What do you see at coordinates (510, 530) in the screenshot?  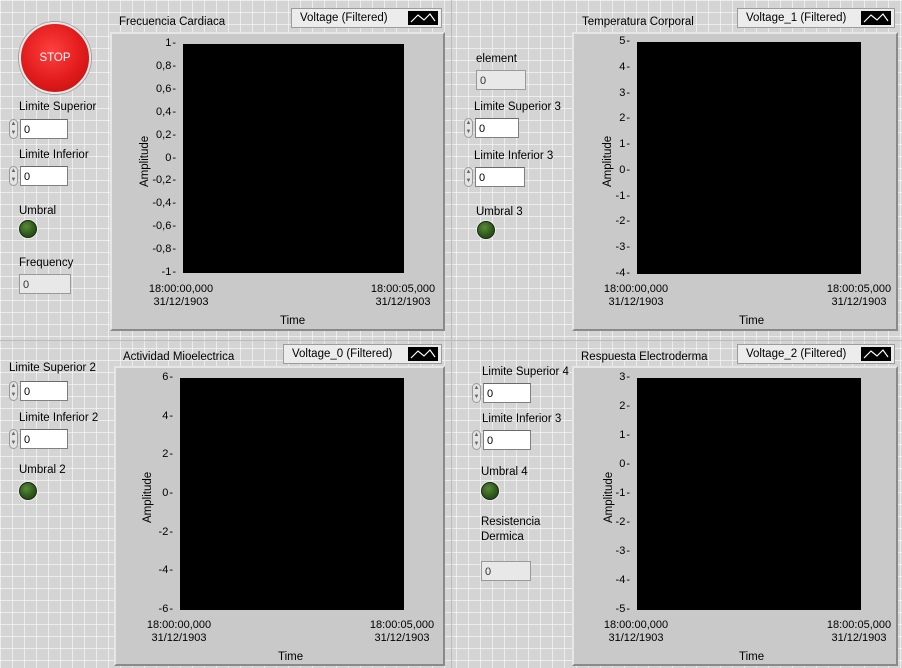 I see `resistencia-dermica-label: Resistencia Dermica` at bounding box center [510, 530].